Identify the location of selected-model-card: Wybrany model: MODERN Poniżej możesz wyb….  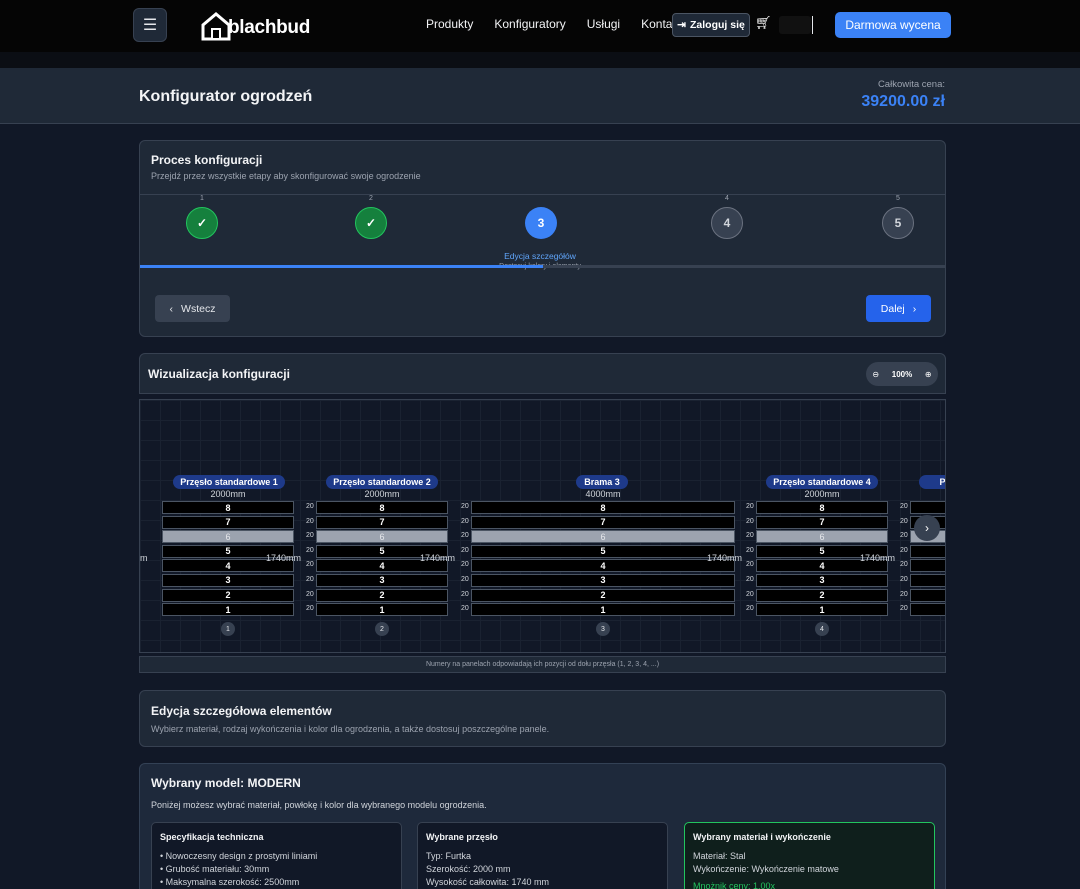
(542, 826).